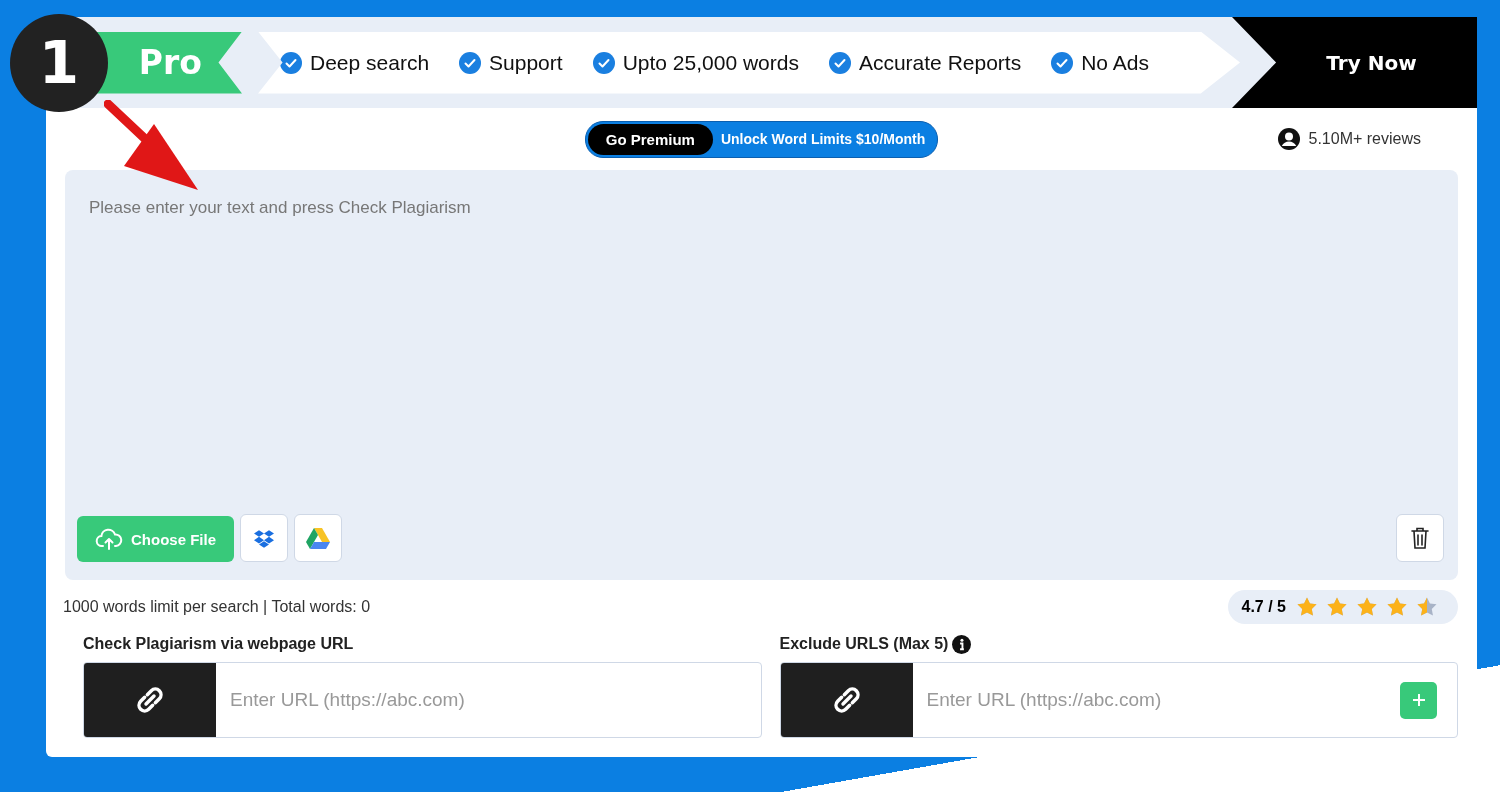 Image resolution: width=1500 pixels, height=792 pixels. What do you see at coordinates (650, 139) in the screenshot?
I see `go-premium-badge: Go Premium` at bounding box center [650, 139].